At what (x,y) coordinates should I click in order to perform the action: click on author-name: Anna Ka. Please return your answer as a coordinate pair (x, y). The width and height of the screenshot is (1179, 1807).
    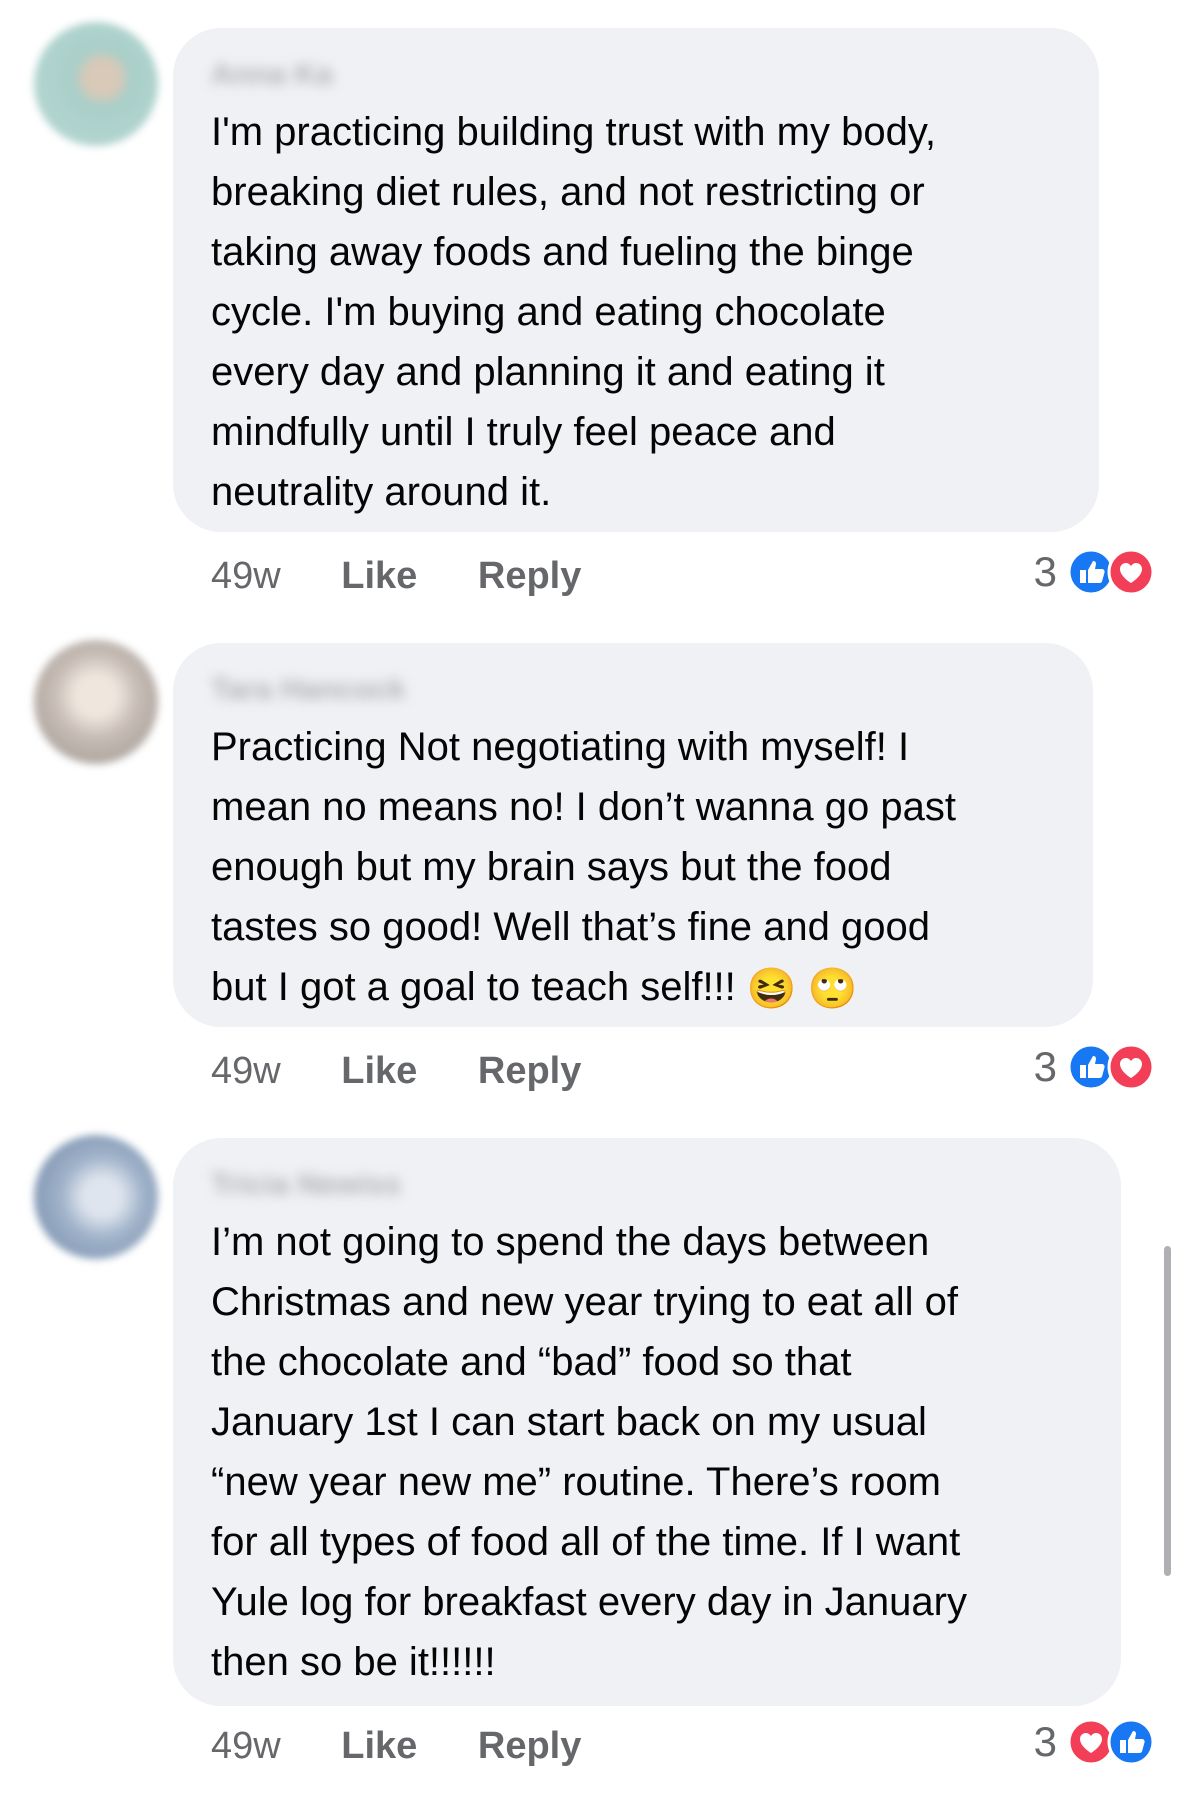
    Looking at the image, I should click on (637, 77).